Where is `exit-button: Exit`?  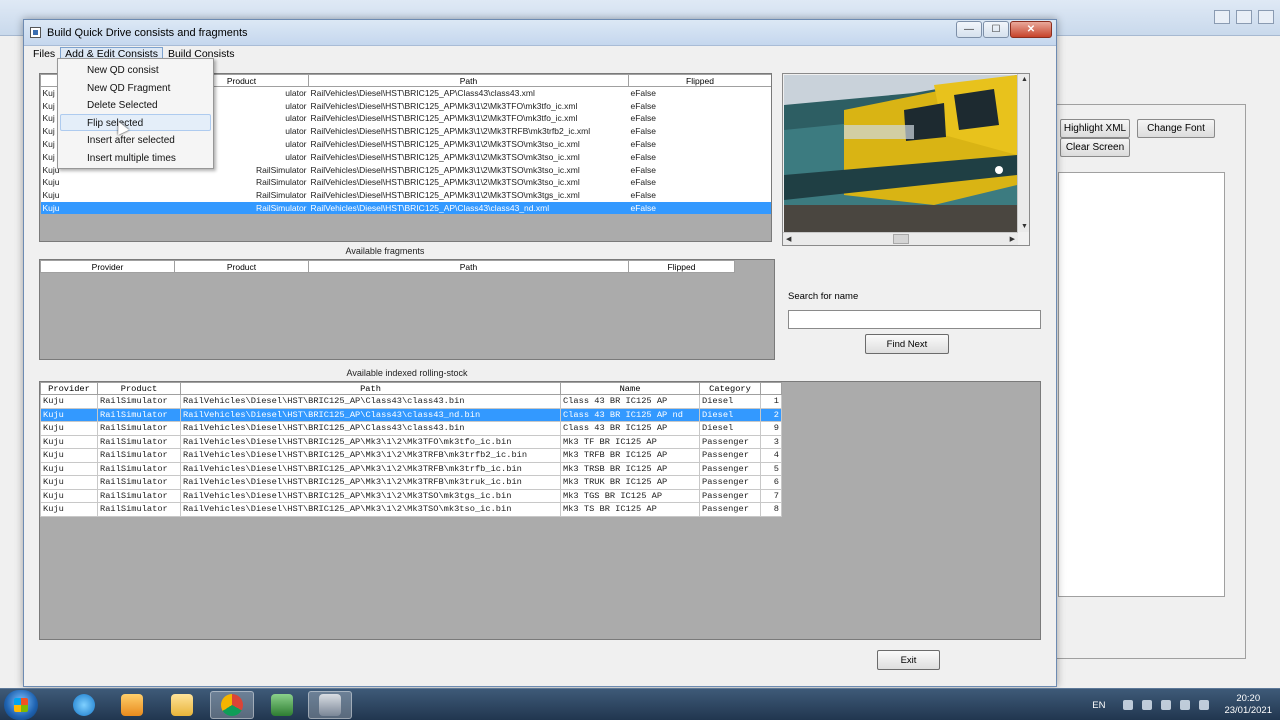 exit-button: Exit is located at coordinates (908, 660).